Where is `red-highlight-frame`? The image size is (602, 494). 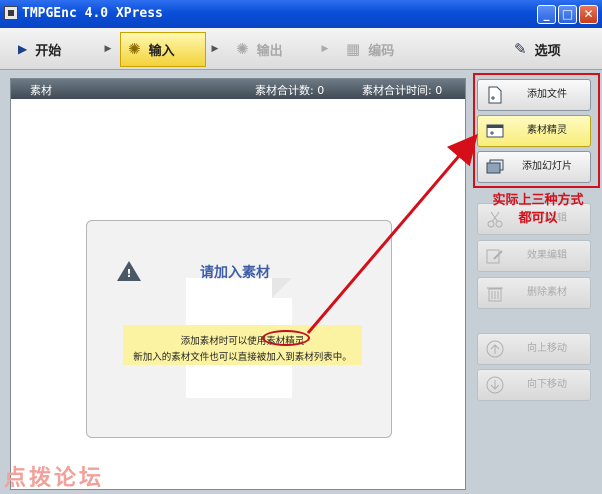 red-highlight-frame is located at coordinates (536, 130).